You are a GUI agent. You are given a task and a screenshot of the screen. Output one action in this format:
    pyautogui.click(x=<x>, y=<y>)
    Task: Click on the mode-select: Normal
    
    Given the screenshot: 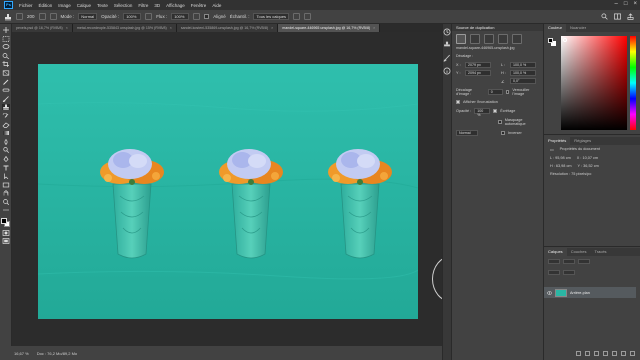 What is the action you would take?
    pyautogui.click(x=88, y=16)
    